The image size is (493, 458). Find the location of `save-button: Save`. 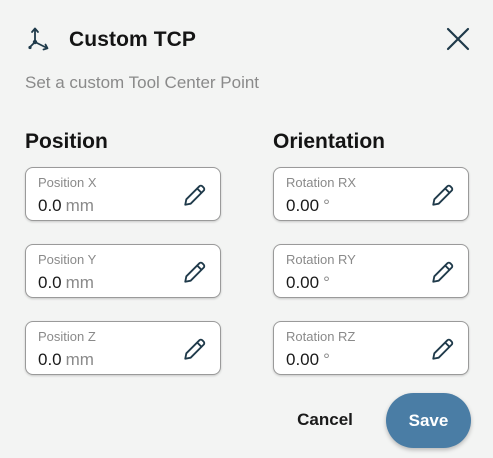

save-button: Save is located at coordinates (428, 420).